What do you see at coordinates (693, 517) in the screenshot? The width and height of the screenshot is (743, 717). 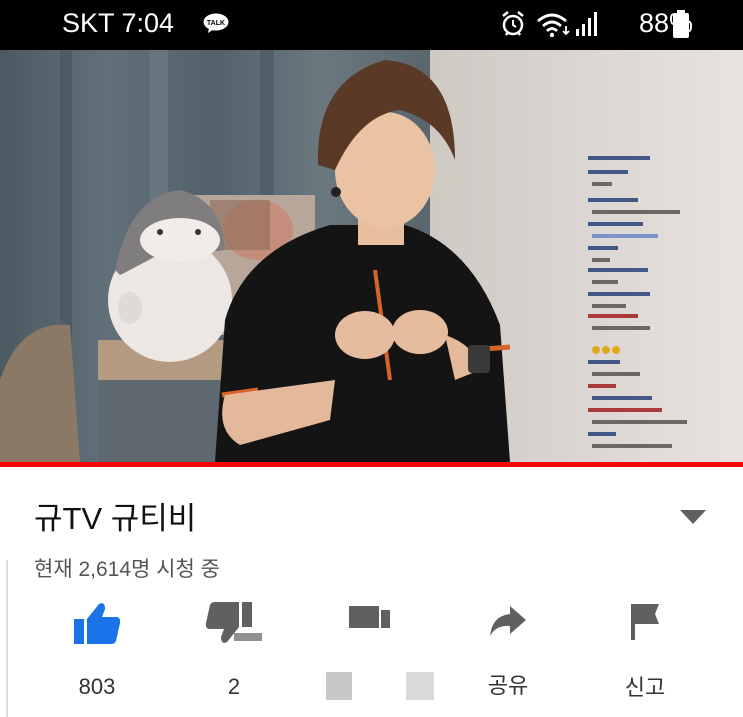 I see `expand-chevron-icon` at bounding box center [693, 517].